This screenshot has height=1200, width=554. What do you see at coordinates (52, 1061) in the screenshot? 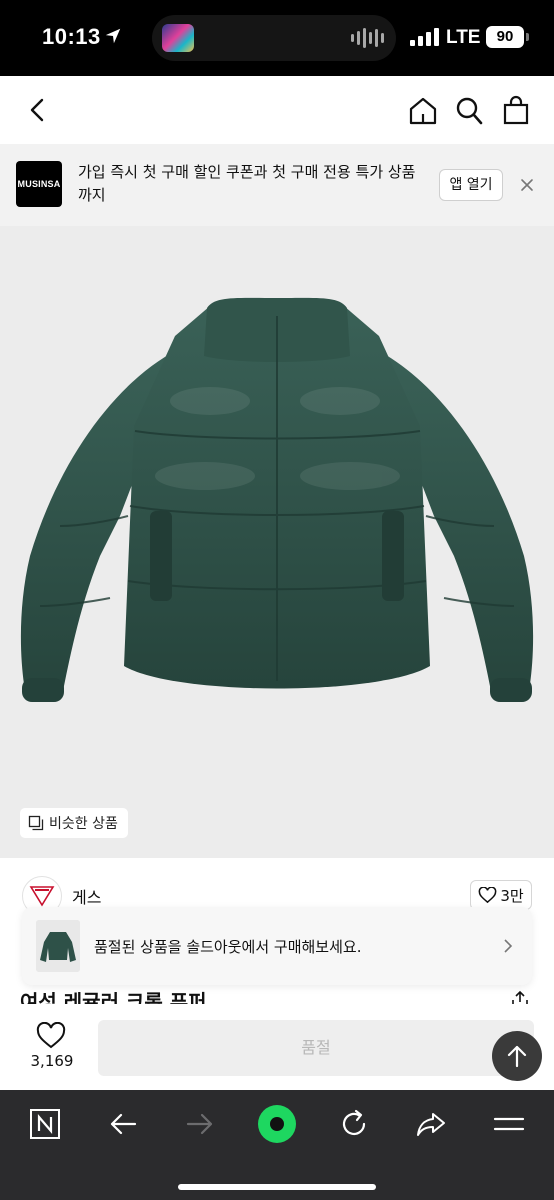
I see `product-like-count: 3,169` at bounding box center [52, 1061].